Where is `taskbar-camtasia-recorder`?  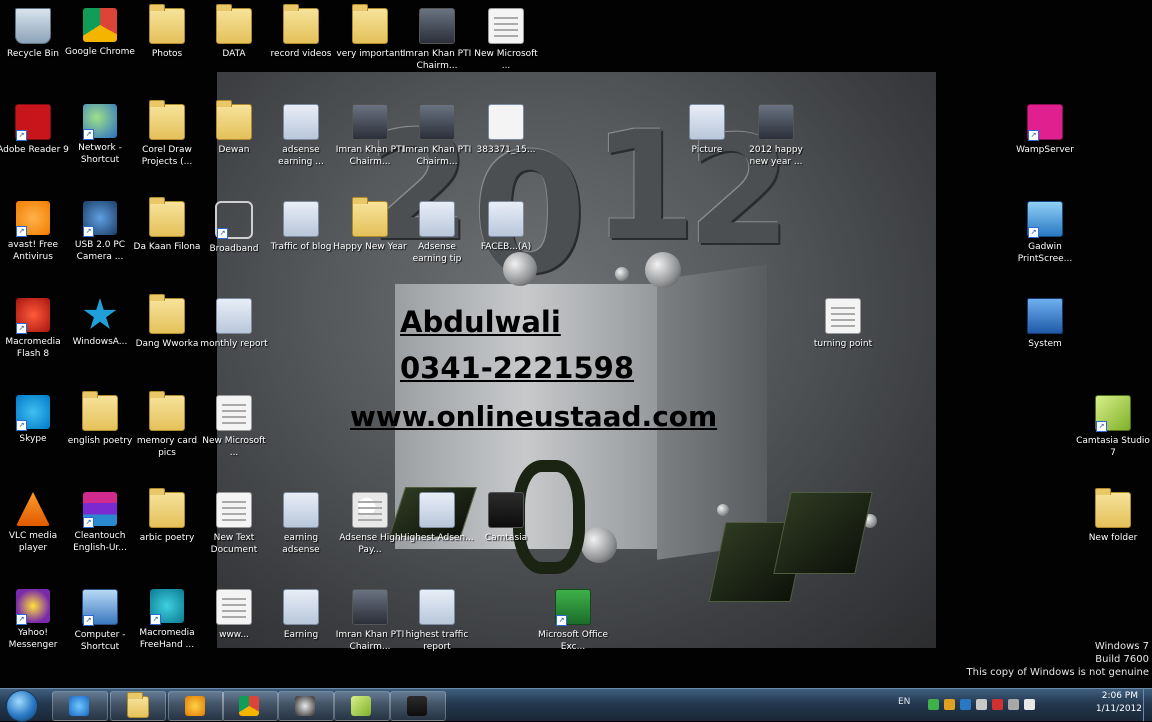
taskbar-camtasia-recorder is located at coordinates (306, 706).